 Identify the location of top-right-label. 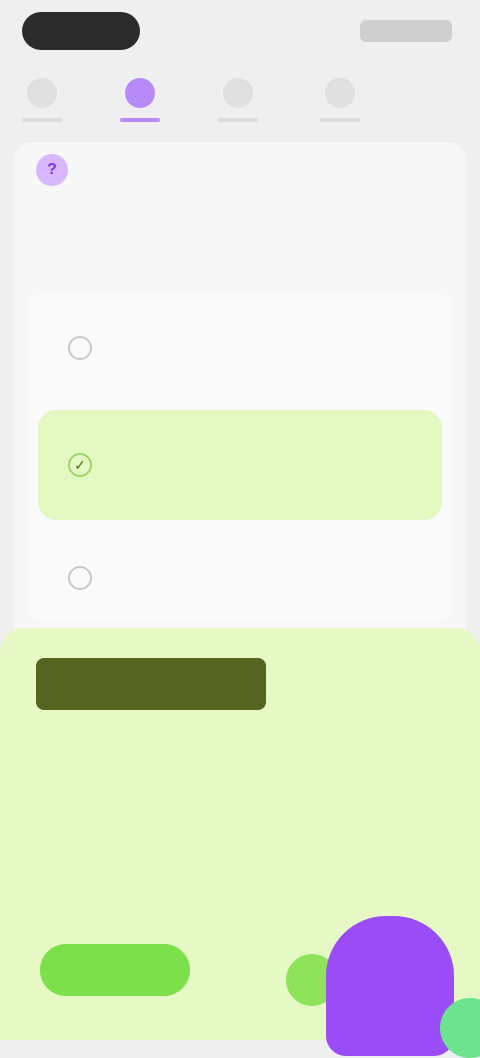
(406, 31).